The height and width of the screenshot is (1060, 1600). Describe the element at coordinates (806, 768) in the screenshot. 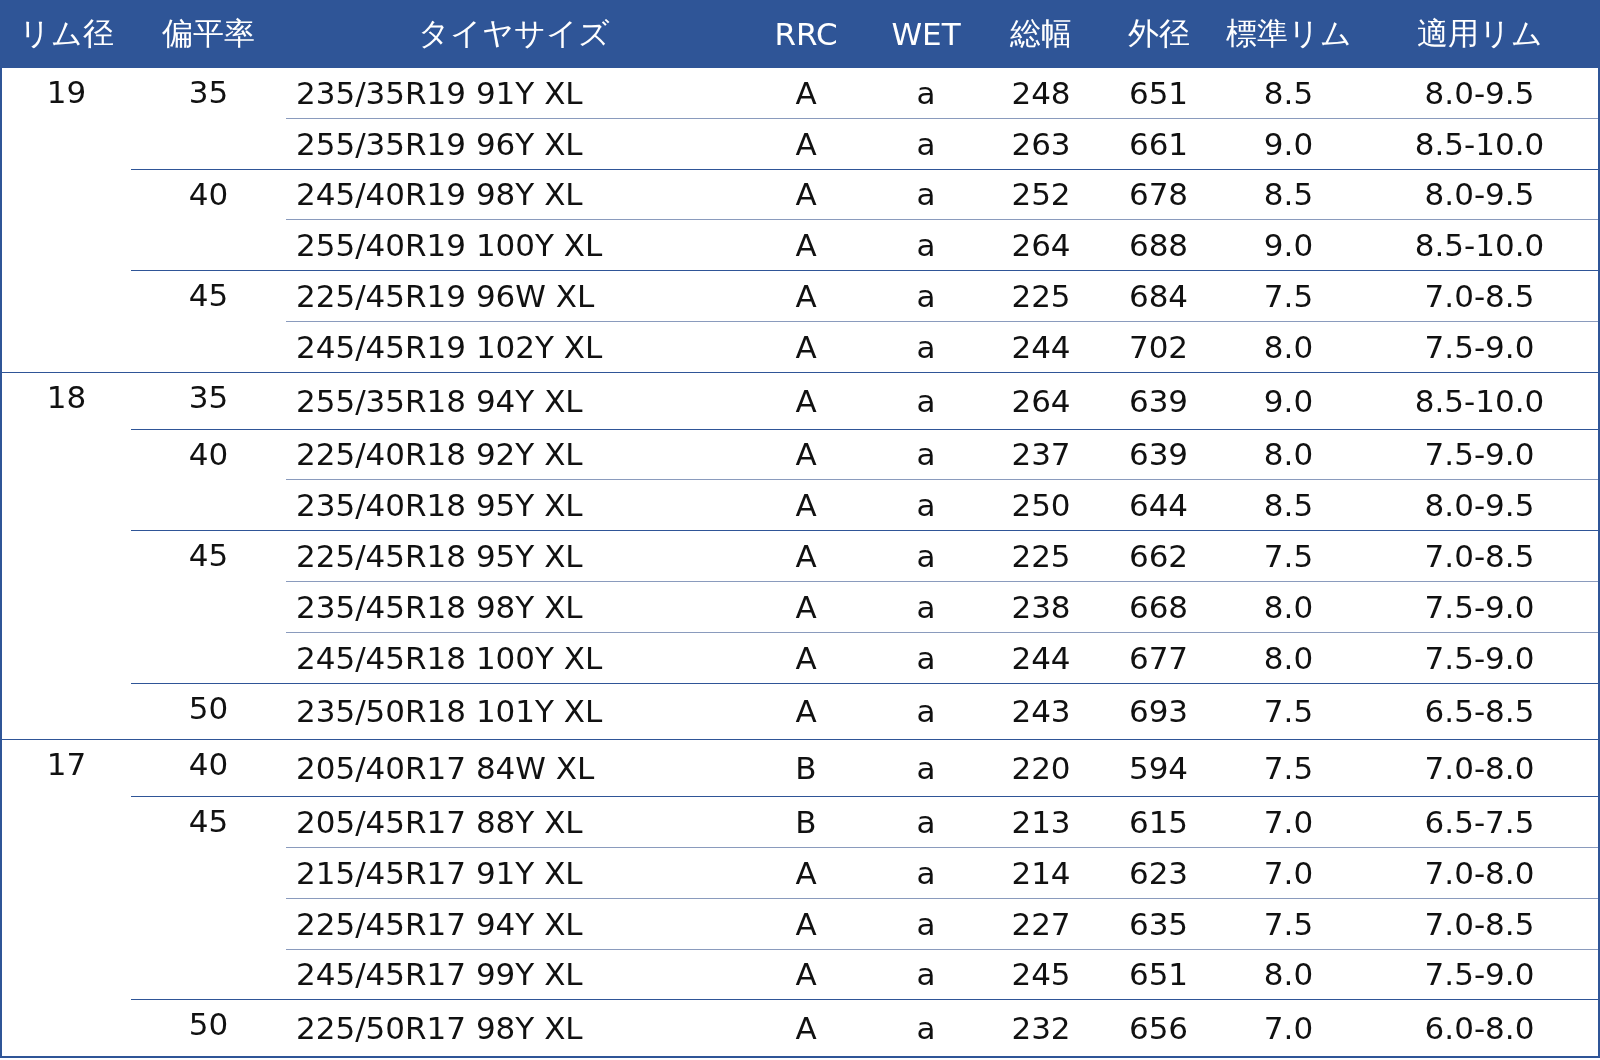

I see `table-cell: B` at that location.